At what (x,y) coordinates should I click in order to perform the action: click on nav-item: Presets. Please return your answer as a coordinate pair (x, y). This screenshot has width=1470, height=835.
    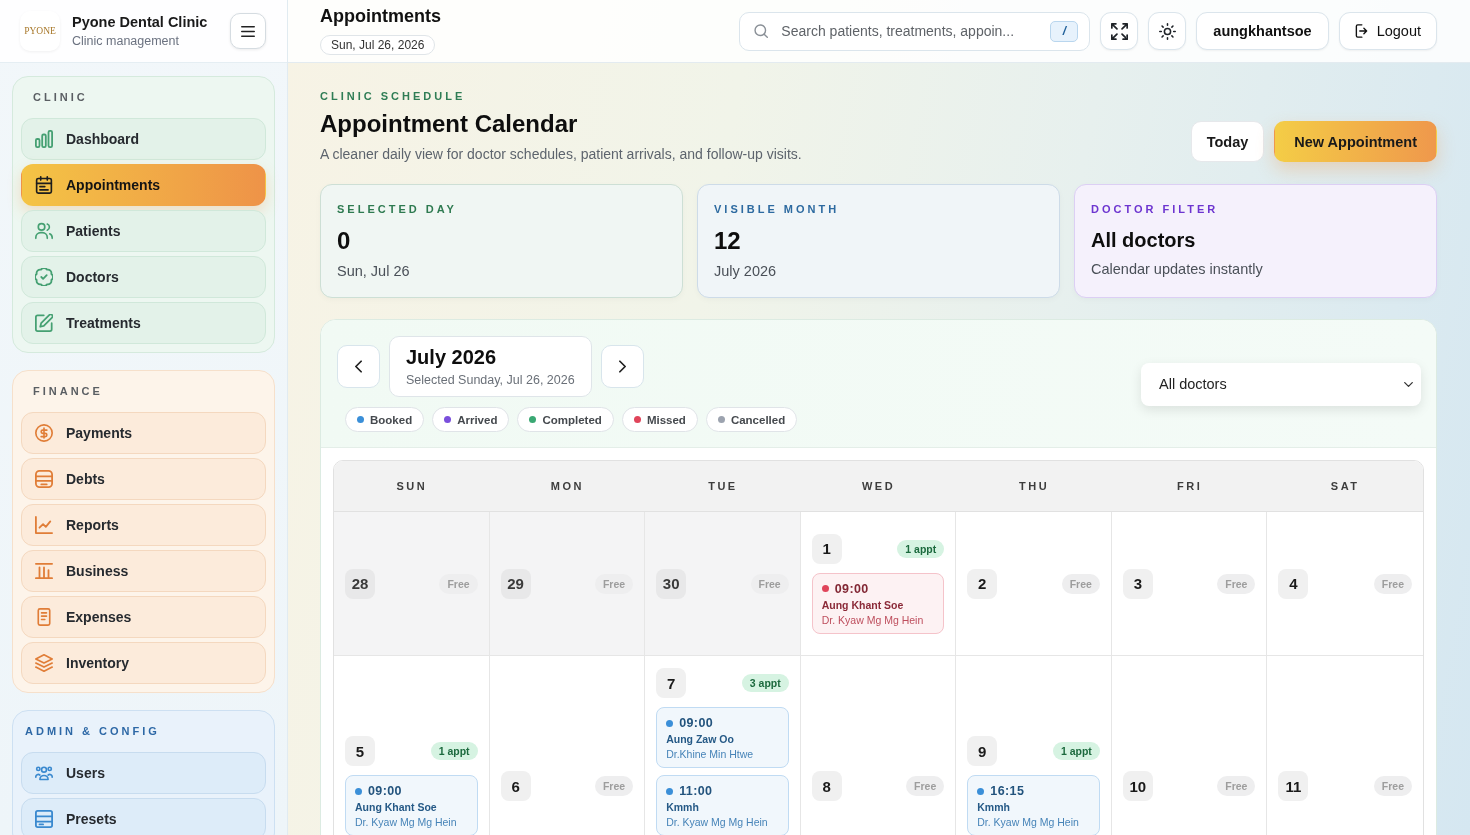
    Looking at the image, I should click on (143, 816).